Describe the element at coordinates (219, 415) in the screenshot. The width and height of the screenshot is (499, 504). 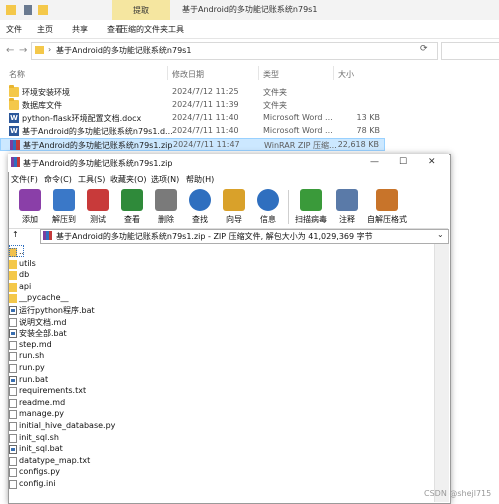
I see `list-item: manage.py` at that location.